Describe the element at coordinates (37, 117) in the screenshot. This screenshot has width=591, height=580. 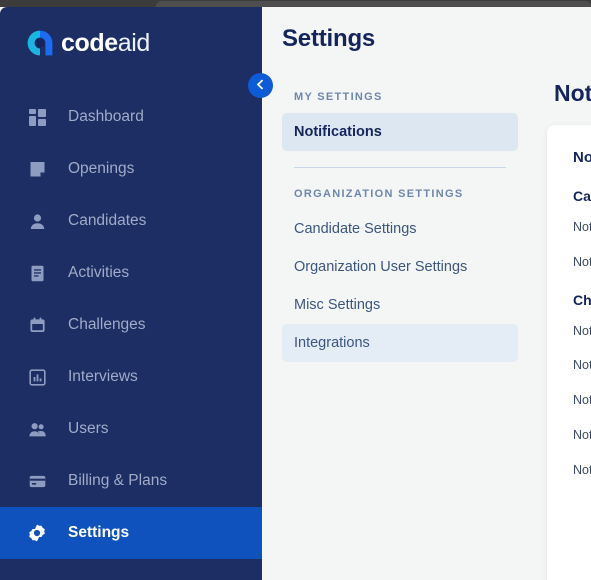
I see `grid-icon` at that location.